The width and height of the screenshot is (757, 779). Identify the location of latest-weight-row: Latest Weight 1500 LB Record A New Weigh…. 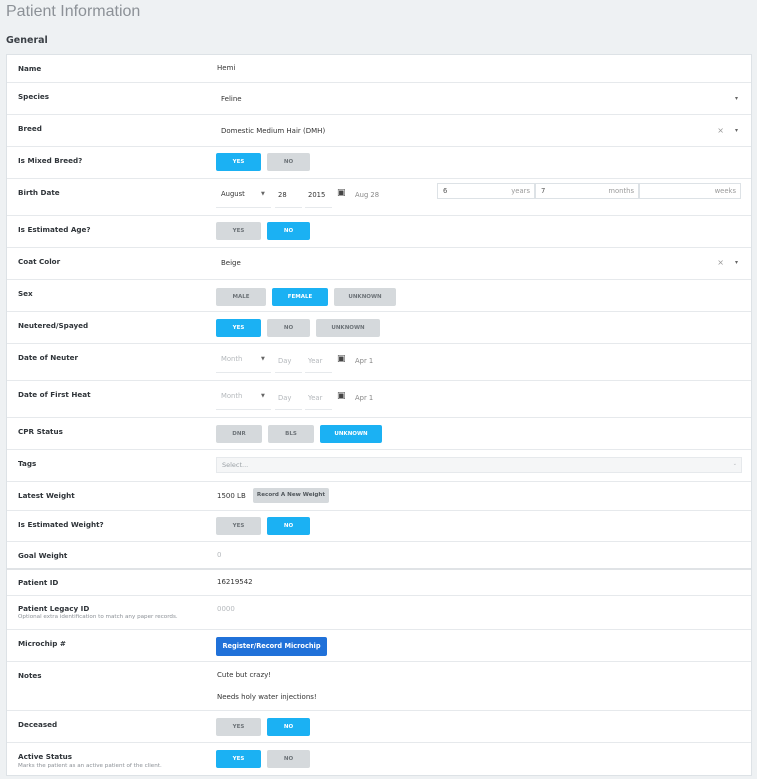
(379, 495).